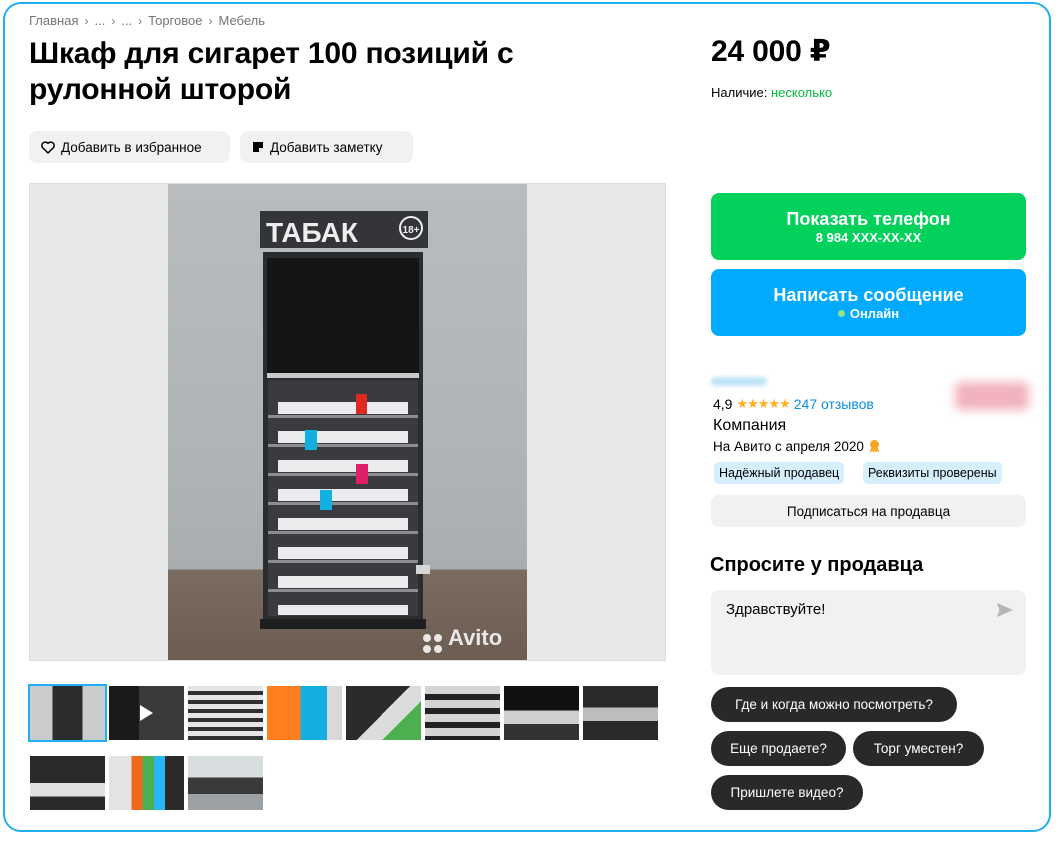 The height and width of the screenshot is (841, 1056). I want to click on rating-value: 4,9, so click(723, 404).